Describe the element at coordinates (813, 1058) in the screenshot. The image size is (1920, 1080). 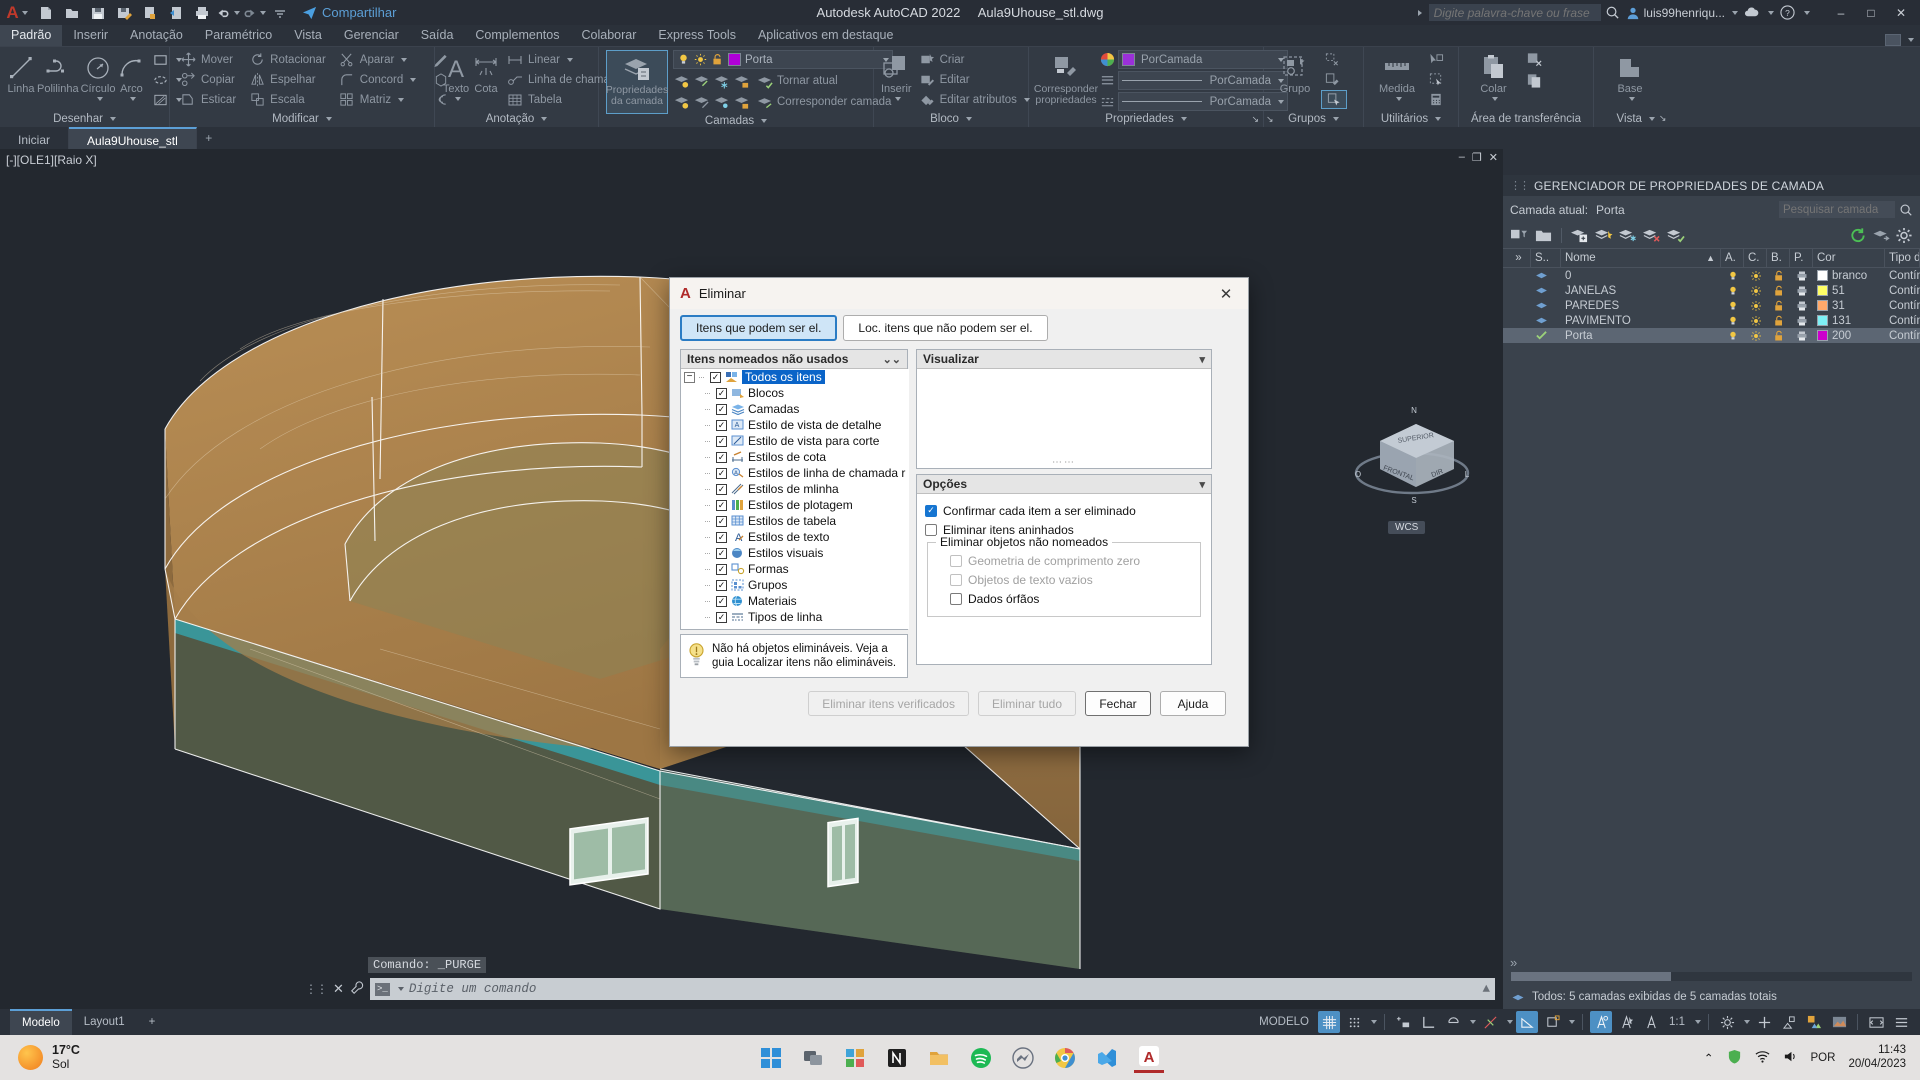
I see `task-view-icon` at that location.